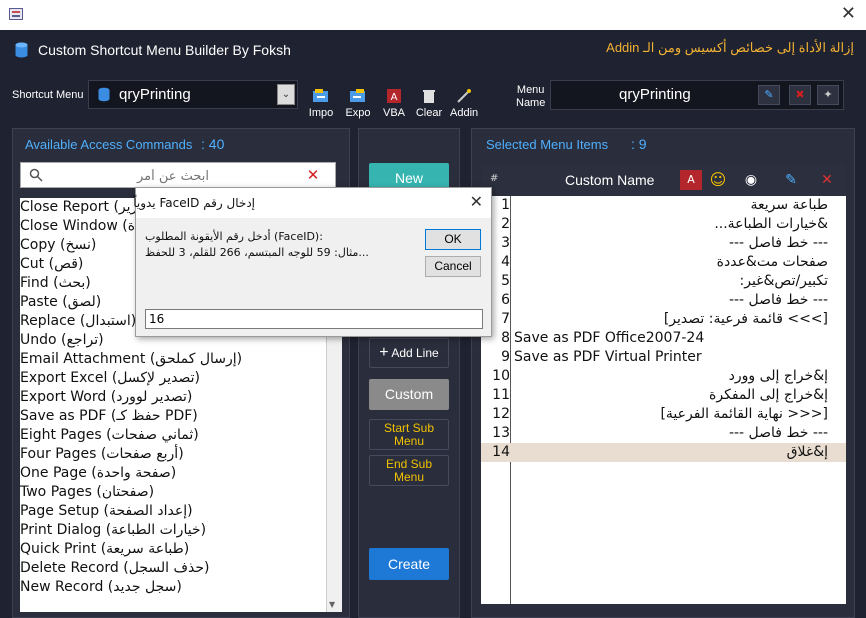  Describe the element at coordinates (173, 435) in the screenshot. I see `list-item: Eight Pages (ثماني صفحات)` at that location.